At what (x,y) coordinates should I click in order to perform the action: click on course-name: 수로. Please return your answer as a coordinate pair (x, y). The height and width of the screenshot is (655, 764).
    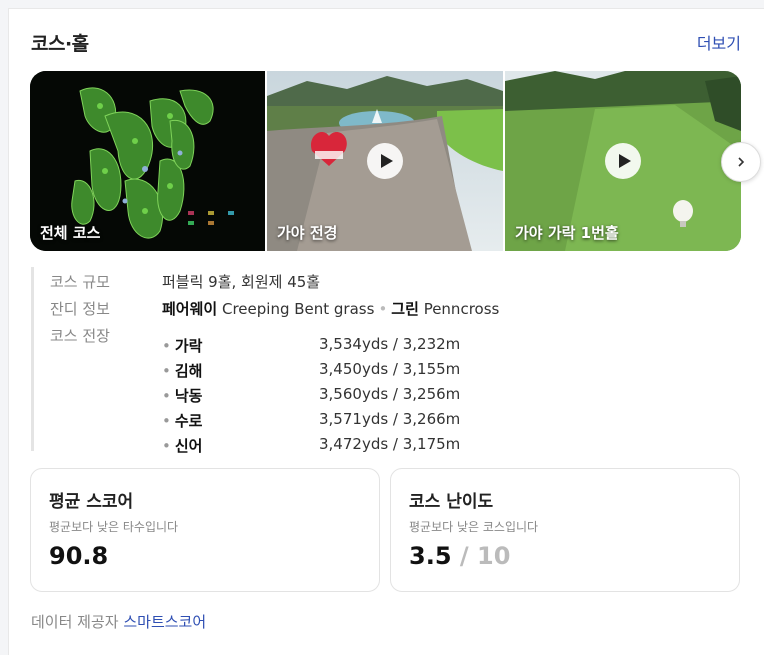
    Looking at the image, I should click on (188, 421).